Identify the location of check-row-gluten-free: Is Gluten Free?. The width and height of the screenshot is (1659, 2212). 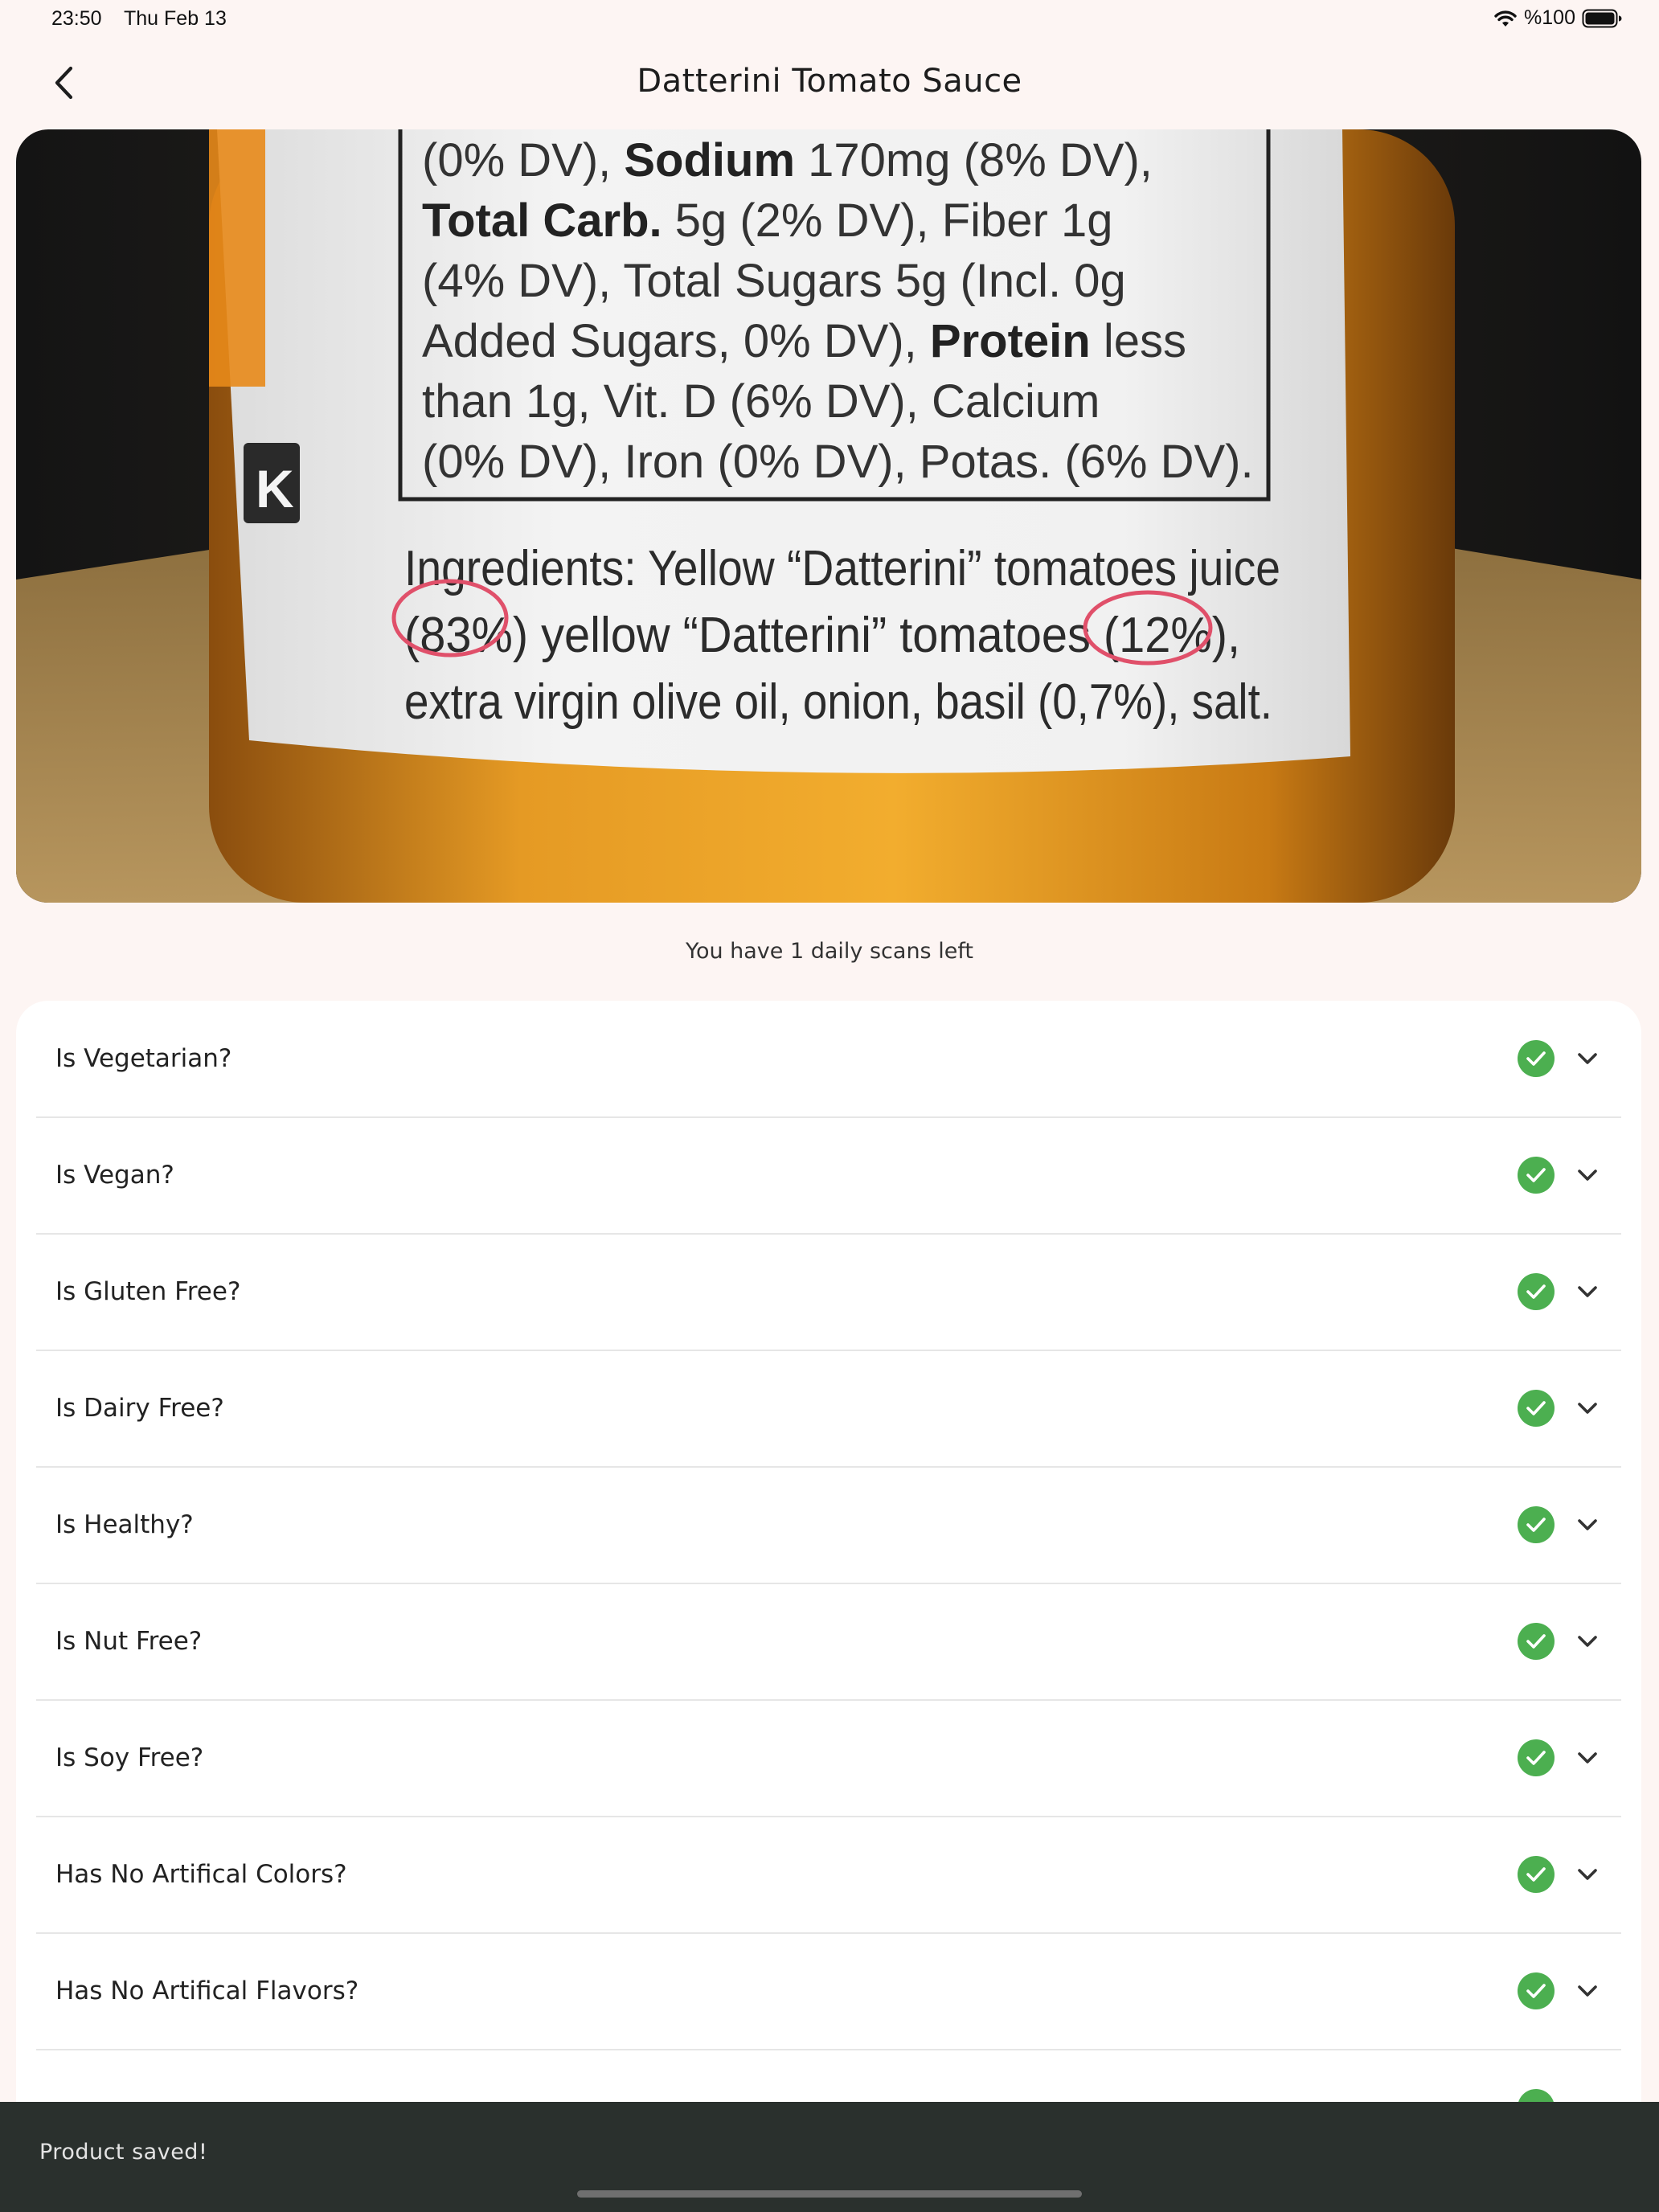
(828, 1292).